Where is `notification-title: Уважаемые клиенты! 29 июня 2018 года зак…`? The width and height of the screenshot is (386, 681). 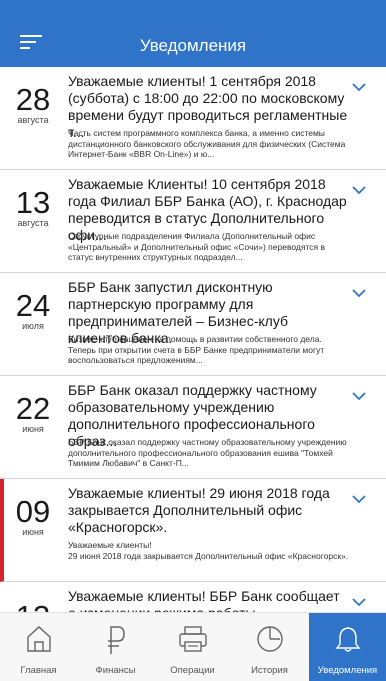 notification-title: Уважаемые клиенты! 29 июня 2018 года зак… is located at coordinates (199, 510).